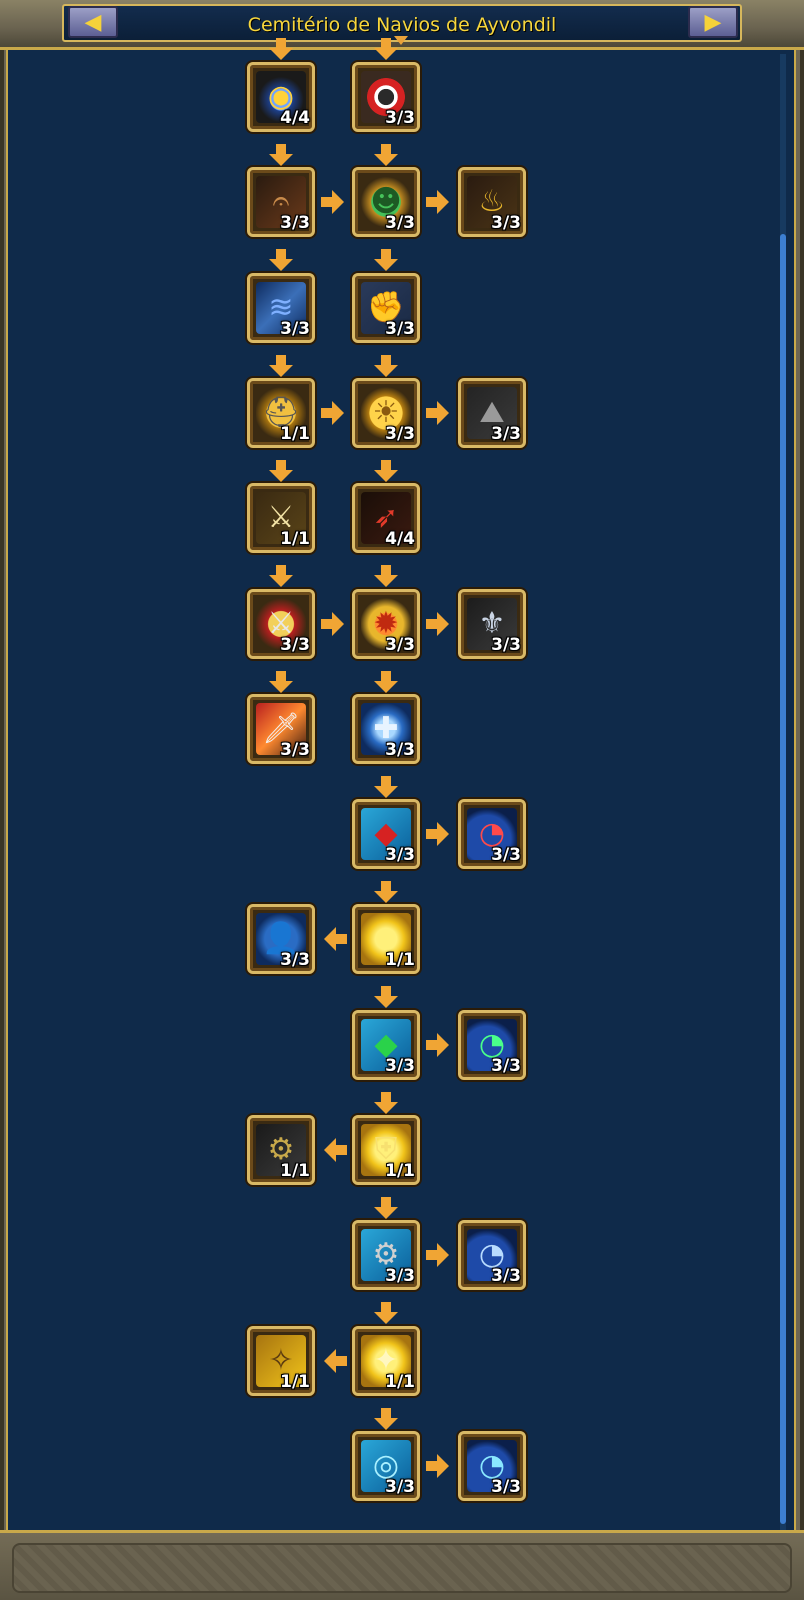 Image resolution: width=804 pixels, height=1600 pixels. What do you see at coordinates (386, 1150) in the screenshot?
I see `skill-slot-r11c2: ⛨ 1/1` at bounding box center [386, 1150].